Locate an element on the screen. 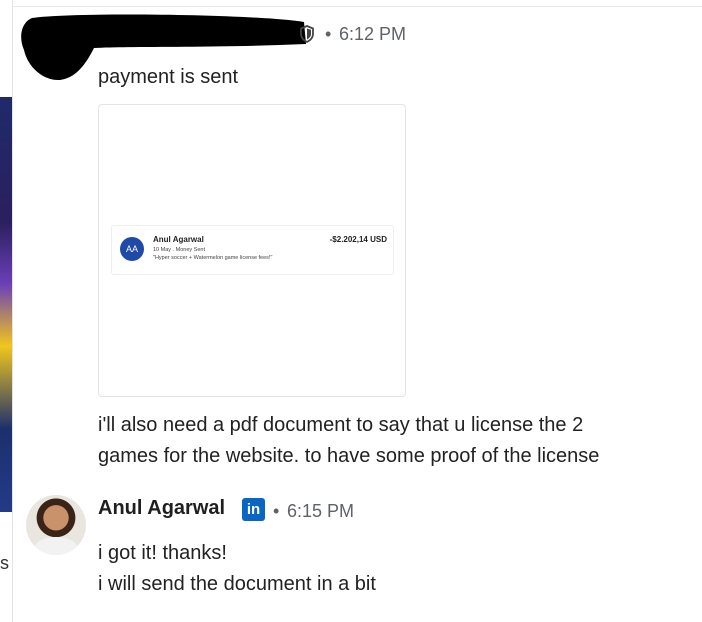 The image size is (702, 622). background-window-edge: s is located at coordinates (6, 311).